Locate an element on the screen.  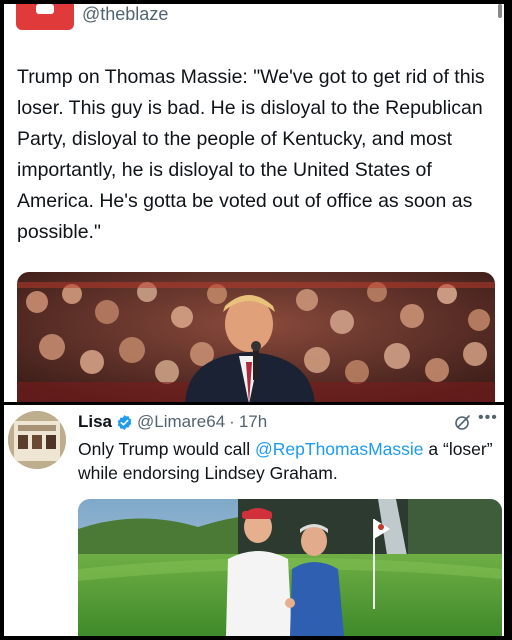
tweet-timestamp: 17h is located at coordinates (253, 422).